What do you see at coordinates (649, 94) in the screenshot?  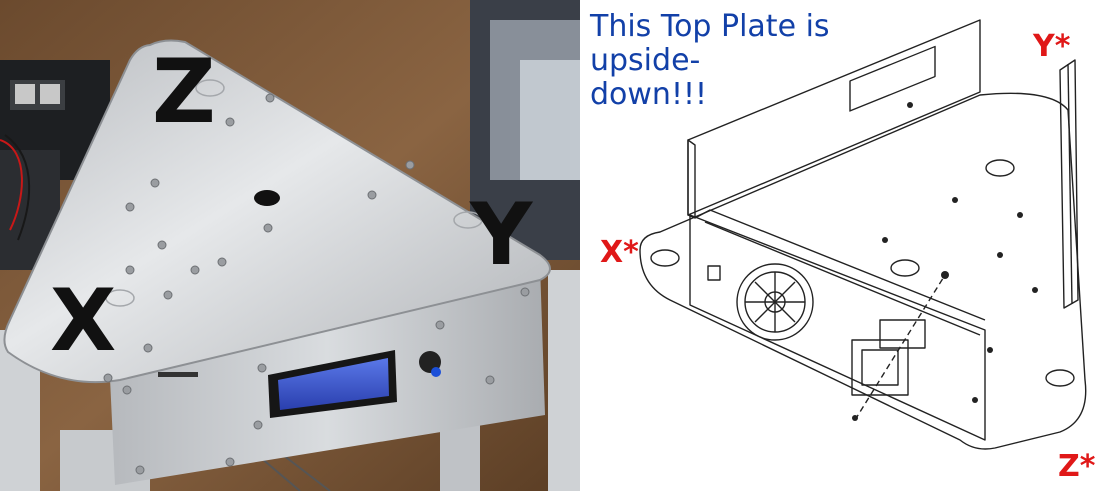 I see `note-line-3: down!!!` at bounding box center [649, 94].